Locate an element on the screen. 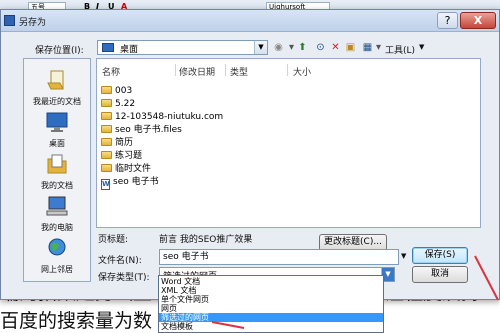 This screenshot has height=333, width=500. annotation-arrows is located at coordinates (355, 292).